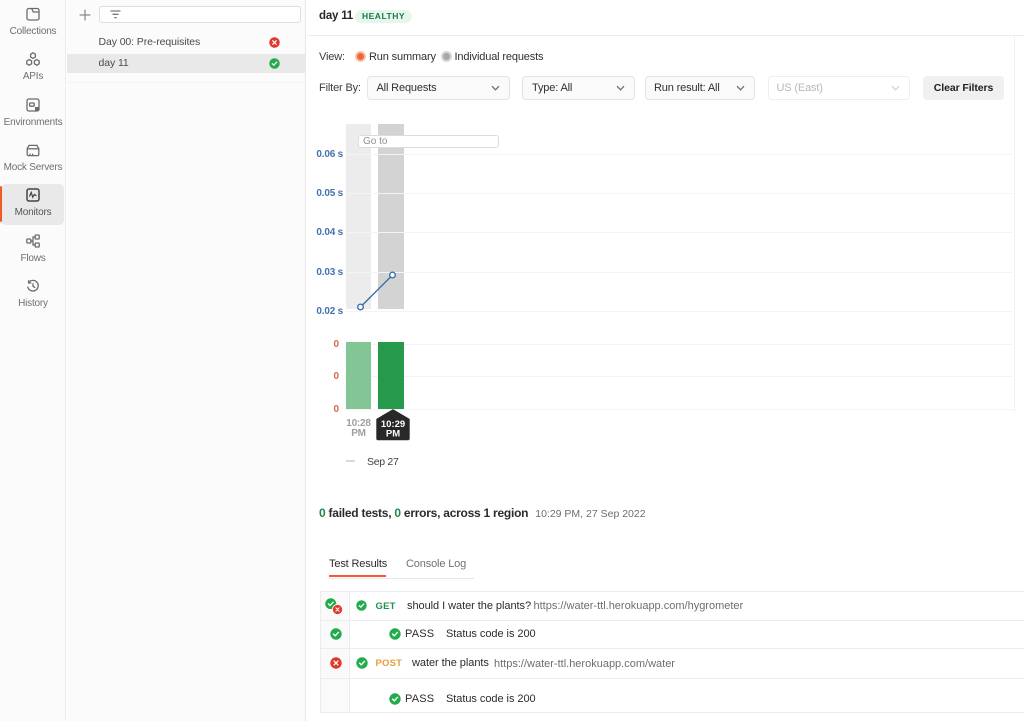 This screenshot has height=721, width=1024. I want to click on svg-text: PM, so click(393, 434).